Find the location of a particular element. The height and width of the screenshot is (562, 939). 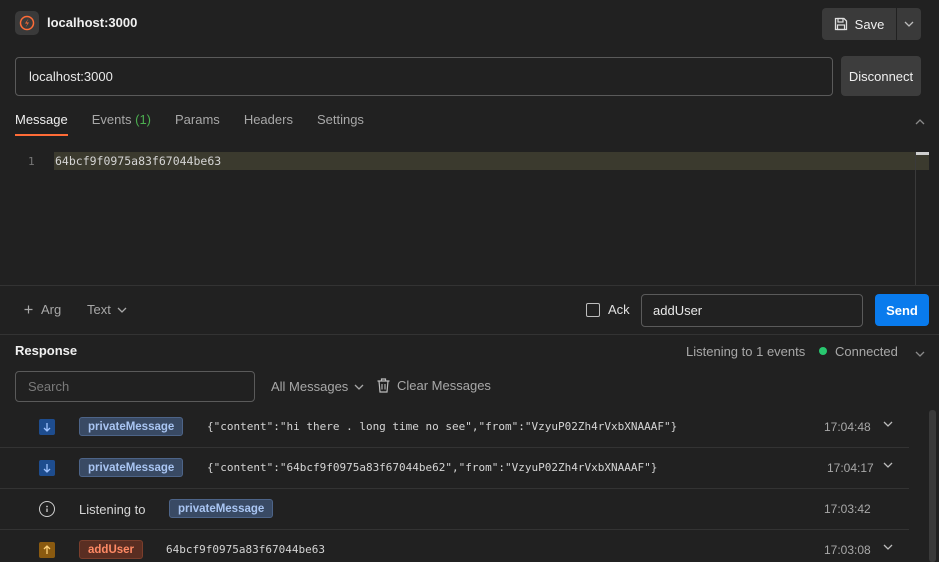

line-number: 1 is located at coordinates (31, 161).